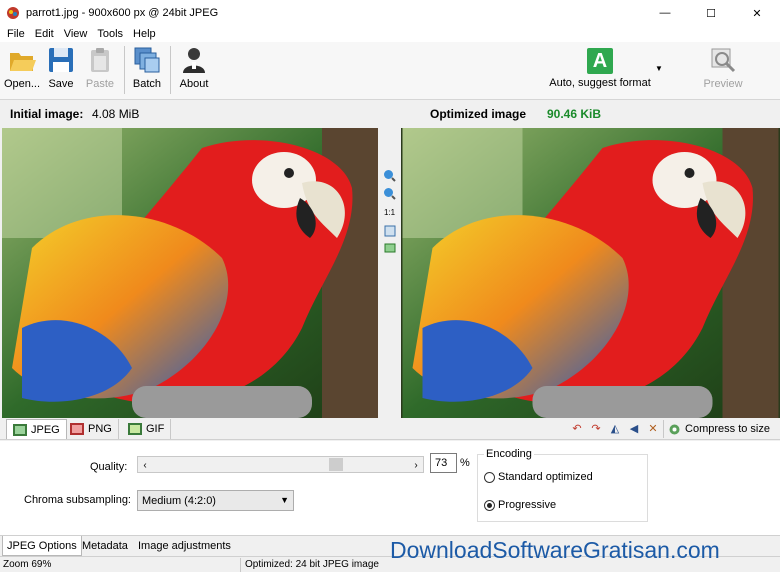 The image size is (780, 572). What do you see at coordinates (45, 429) in the screenshot?
I see `tab-jpeg-label: JPEG` at bounding box center [45, 429].